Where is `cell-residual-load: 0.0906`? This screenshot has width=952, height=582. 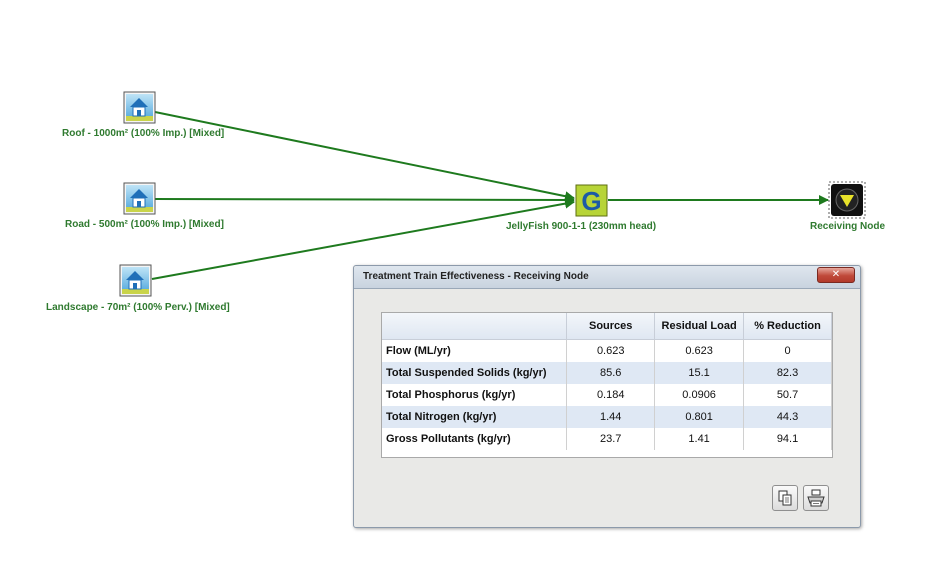
cell-residual-load: 0.0906 is located at coordinates (699, 395).